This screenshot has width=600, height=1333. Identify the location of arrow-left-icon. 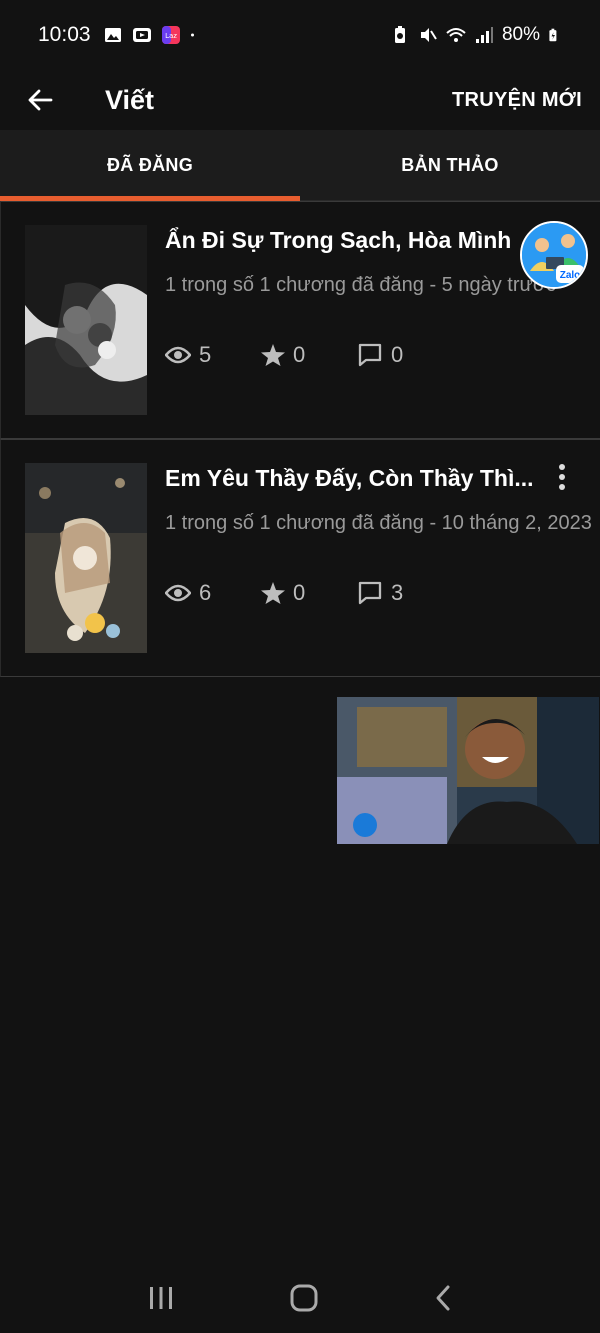
(40, 100).